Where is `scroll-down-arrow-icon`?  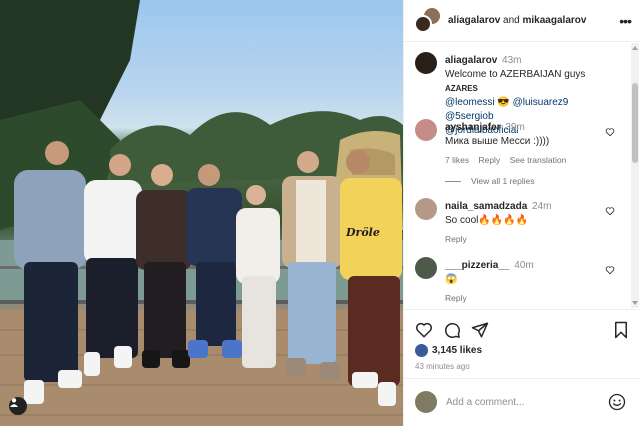
scroll-down-arrow-icon is located at coordinates (635, 303).